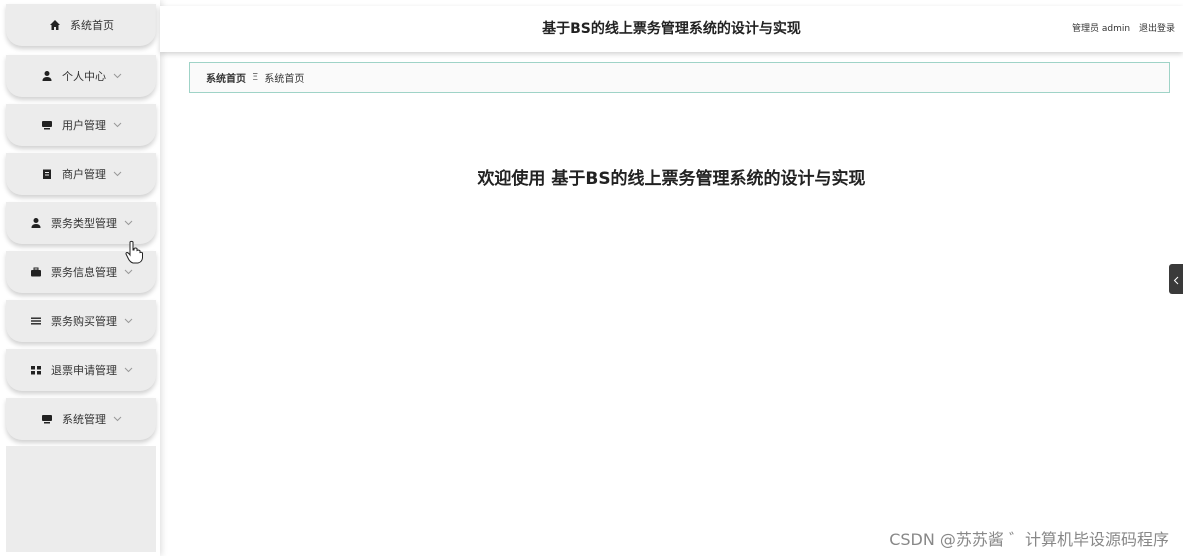 This screenshot has height=556, width=1183. I want to click on breadcrumb-separator: Ξ, so click(255, 77).